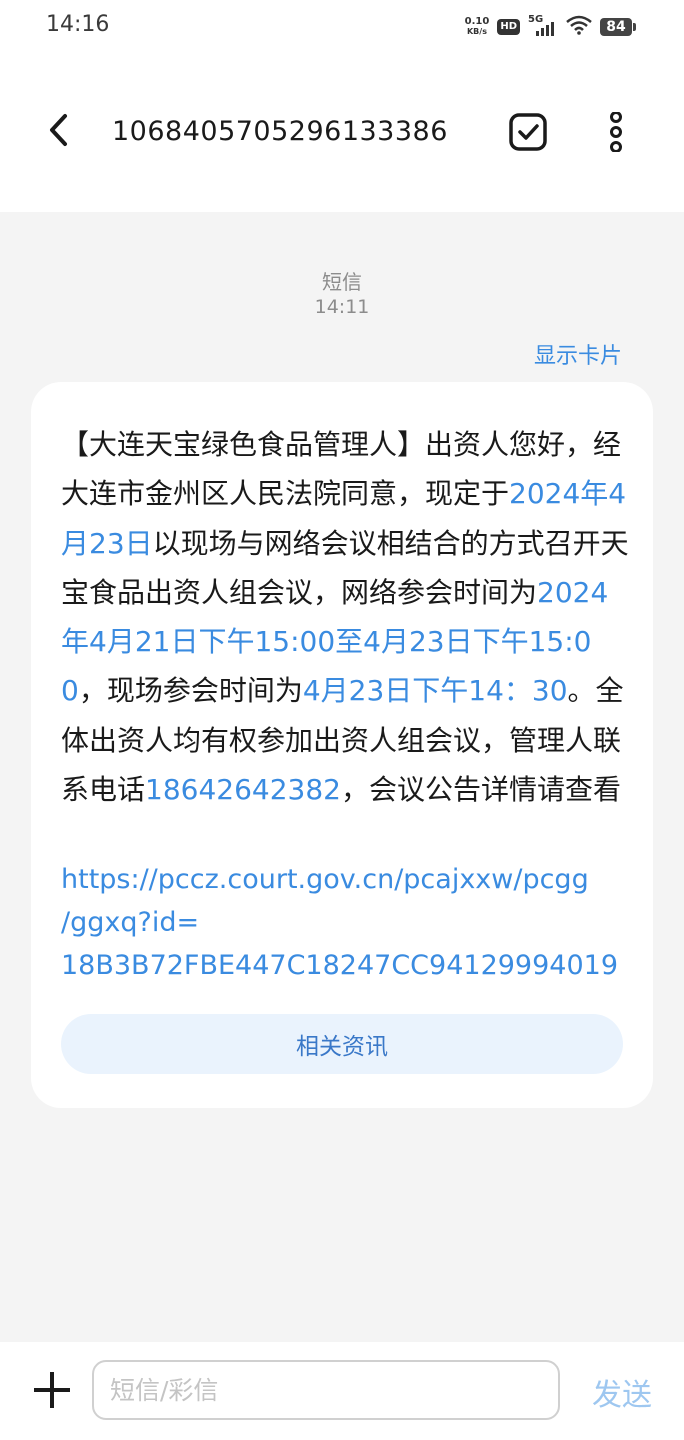 The height and width of the screenshot is (1440, 684). I want to click on more-options-button, so click(616, 132).